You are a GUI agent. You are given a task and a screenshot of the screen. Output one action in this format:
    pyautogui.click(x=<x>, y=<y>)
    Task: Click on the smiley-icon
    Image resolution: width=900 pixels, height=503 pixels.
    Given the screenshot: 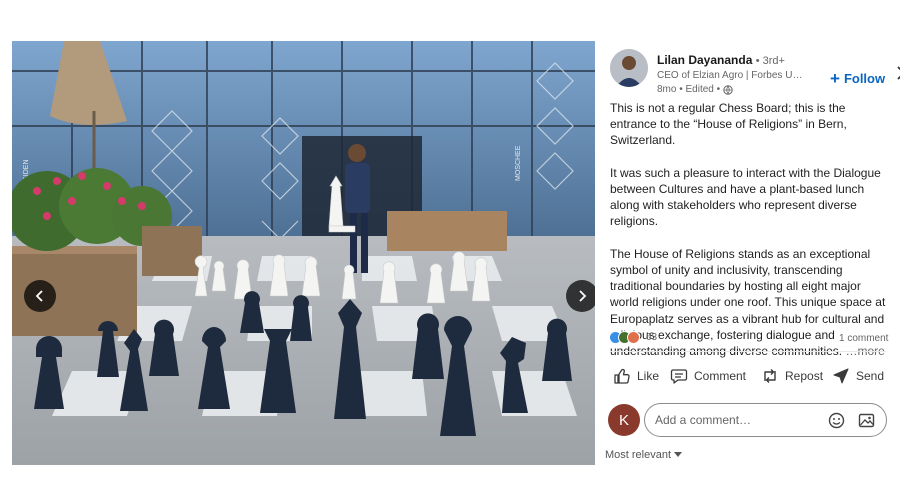 What is the action you would take?
    pyautogui.click(x=836, y=420)
    